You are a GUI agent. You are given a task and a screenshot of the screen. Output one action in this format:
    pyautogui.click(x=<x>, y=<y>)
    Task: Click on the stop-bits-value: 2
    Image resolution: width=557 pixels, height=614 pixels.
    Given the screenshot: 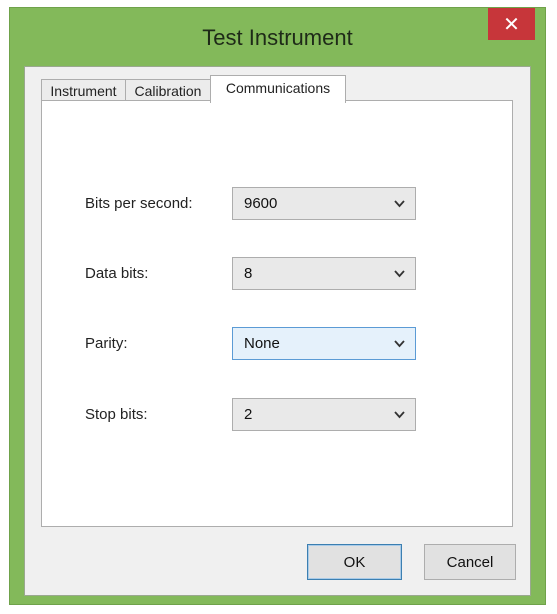 What is the action you would take?
    pyautogui.click(x=248, y=414)
    